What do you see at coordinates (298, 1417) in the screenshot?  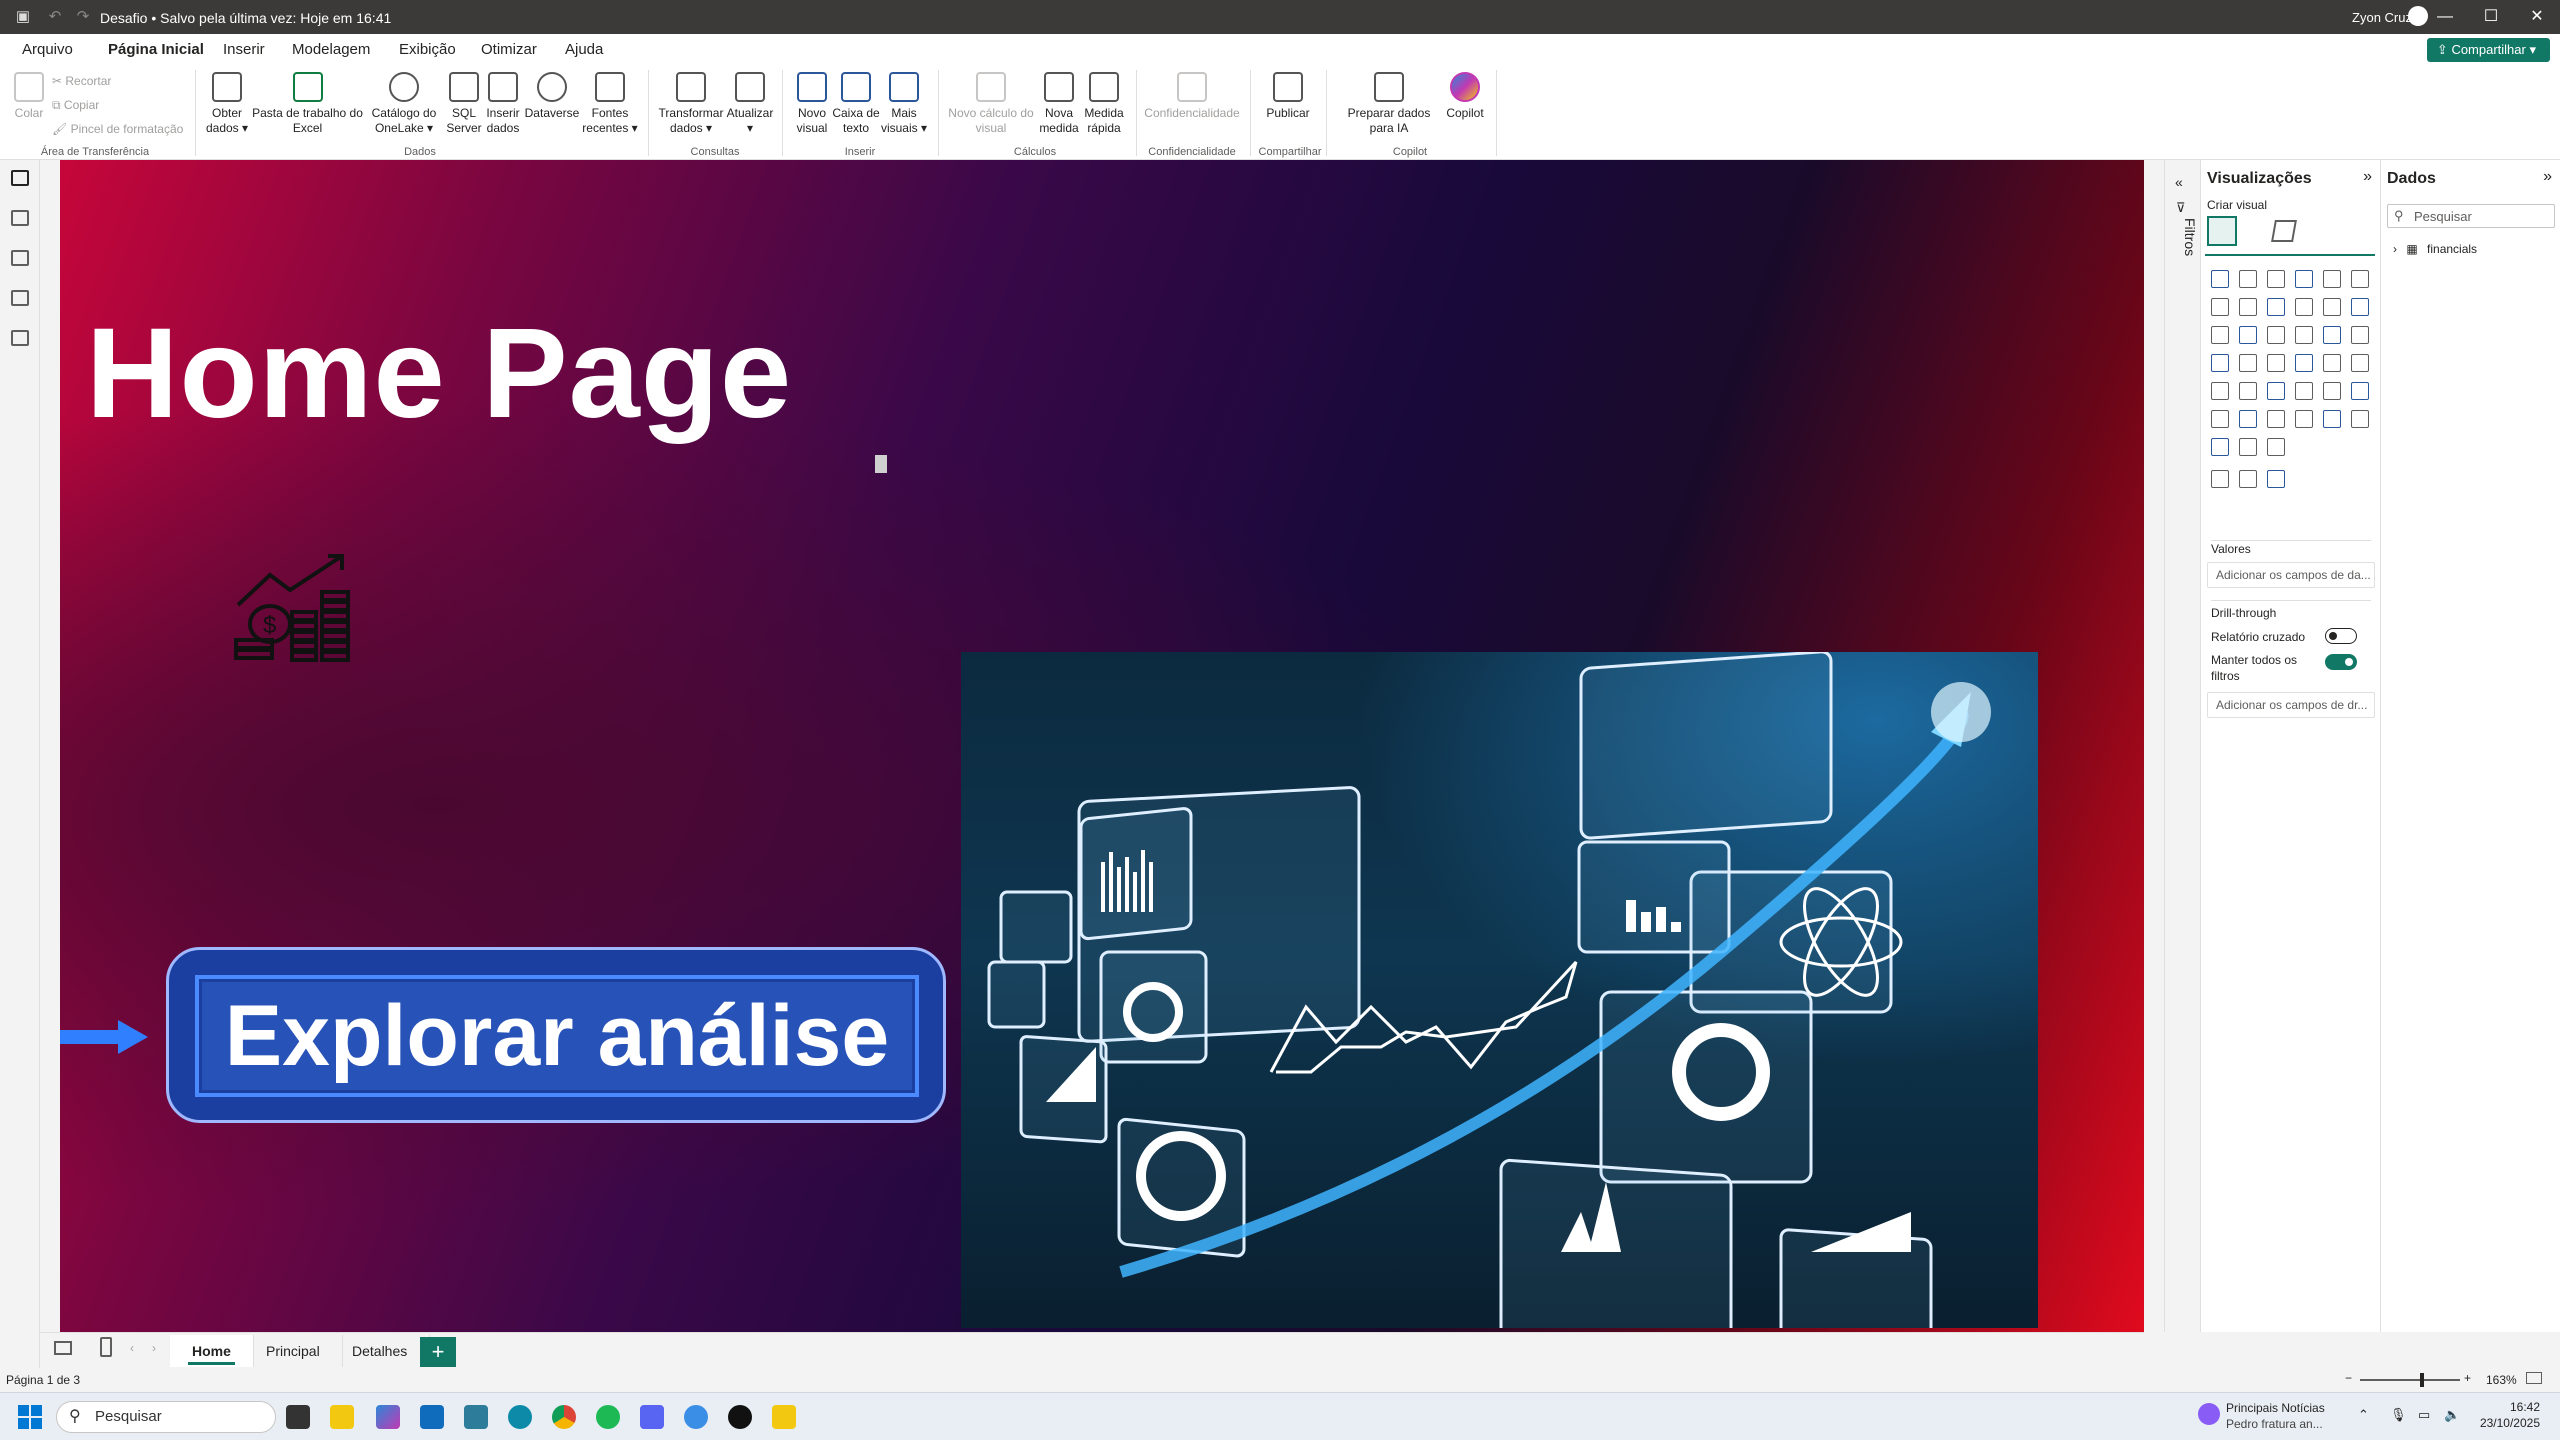 I see `task-view-icon` at bounding box center [298, 1417].